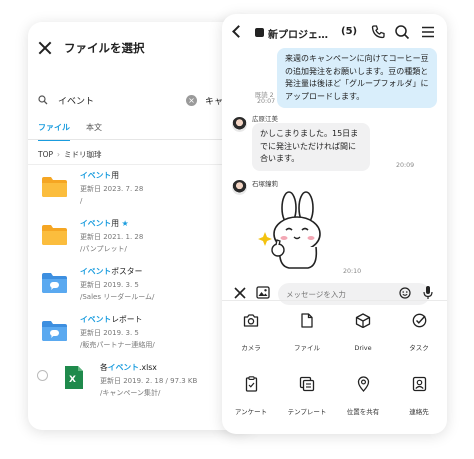 The height and width of the screenshot is (459, 474). I want to click on attach-label: アンケート, so click(251, 412).